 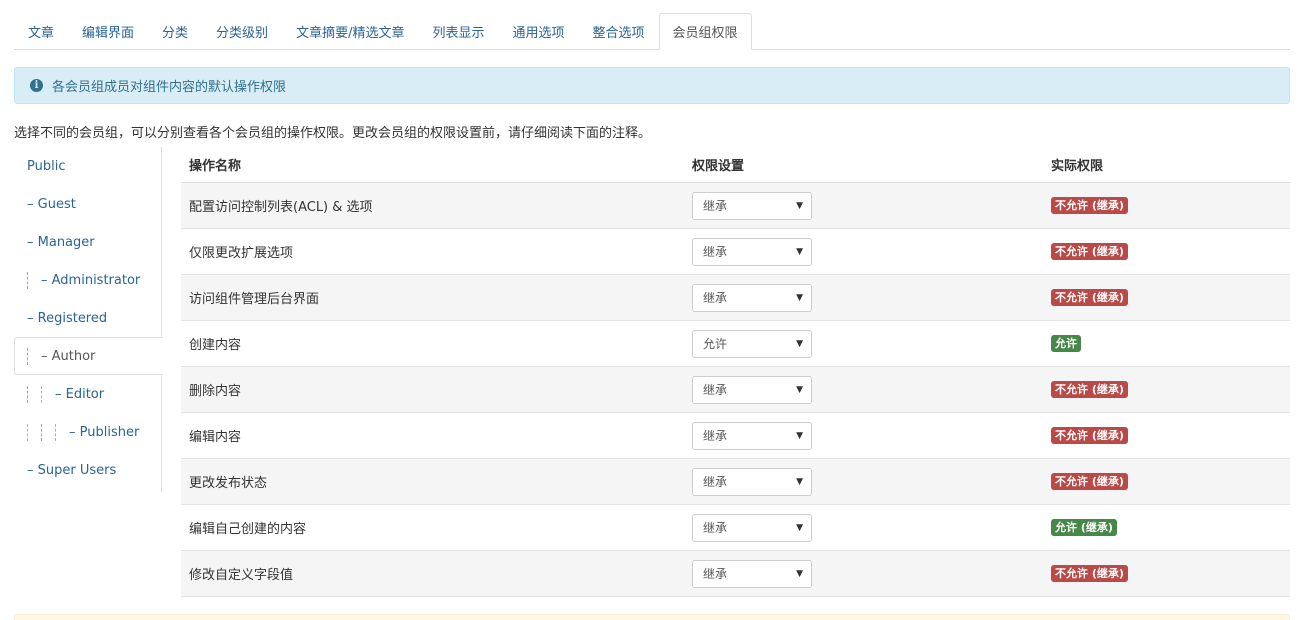 What do you see at coordinates (871, 343) in the screenshot?
I see `setting-cell: 允许 ▼` at bounding box center [871, 343].